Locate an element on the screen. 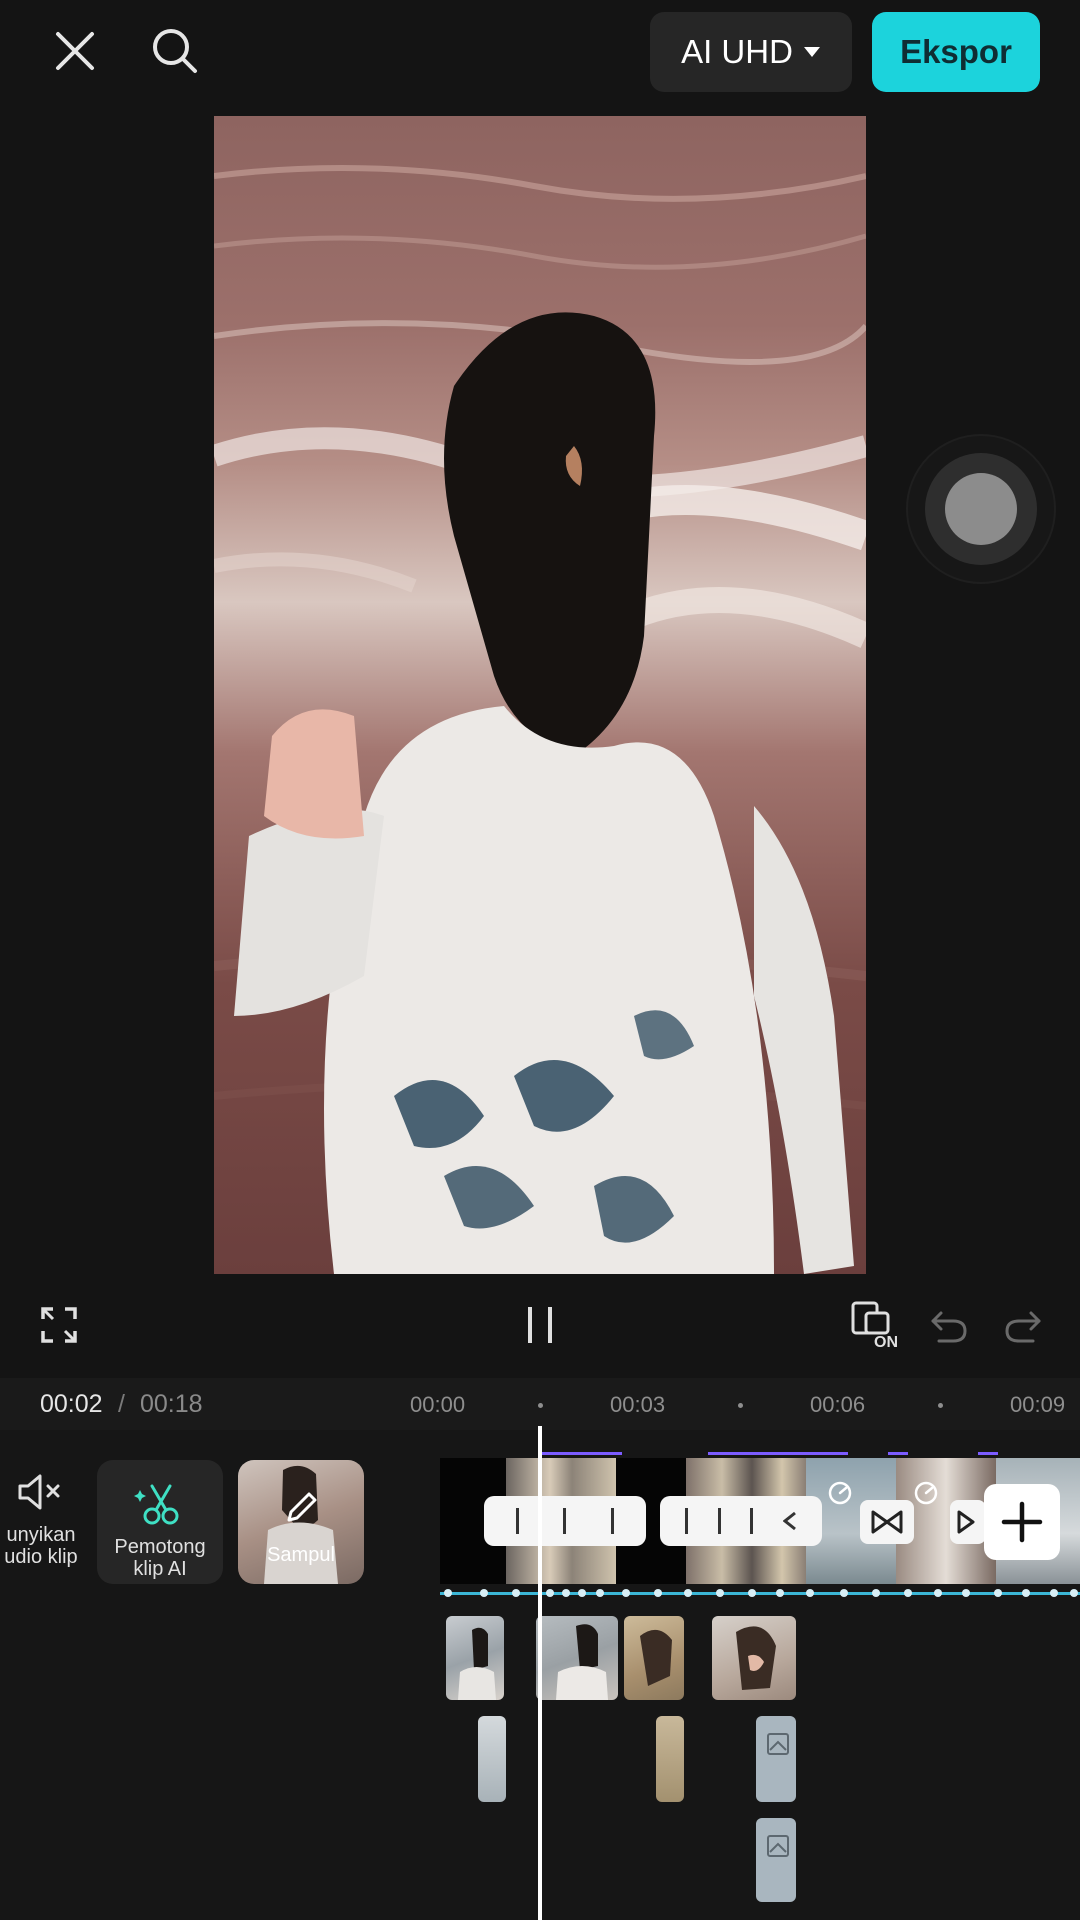  keyframe-toggle-label: ON is located at coordinates (886, 1342).